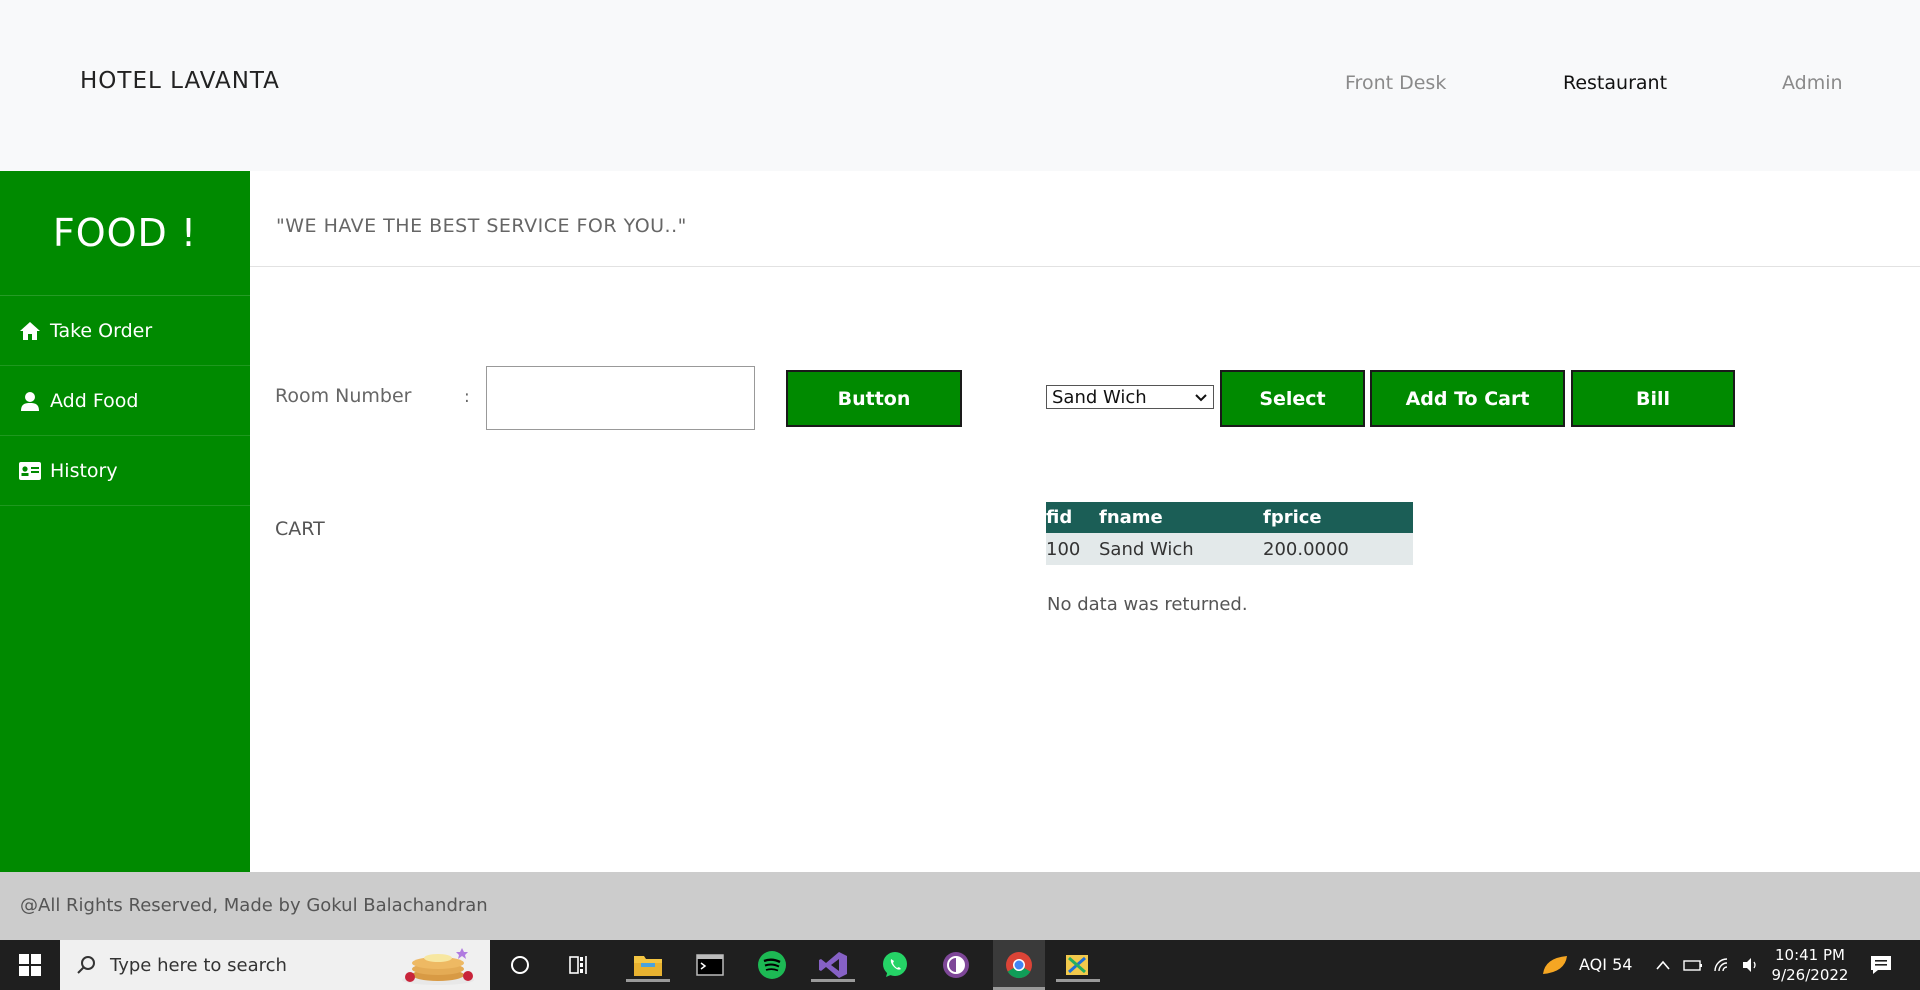 This screenshot has height=990, width=1920. I want to click on nav-link-admin: Admin, so click(1812, 83).